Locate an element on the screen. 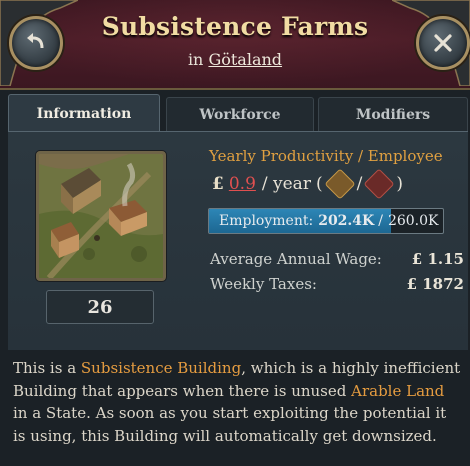  subsistence-building-link: Subsistence Building is located at coordinates (161, 368).